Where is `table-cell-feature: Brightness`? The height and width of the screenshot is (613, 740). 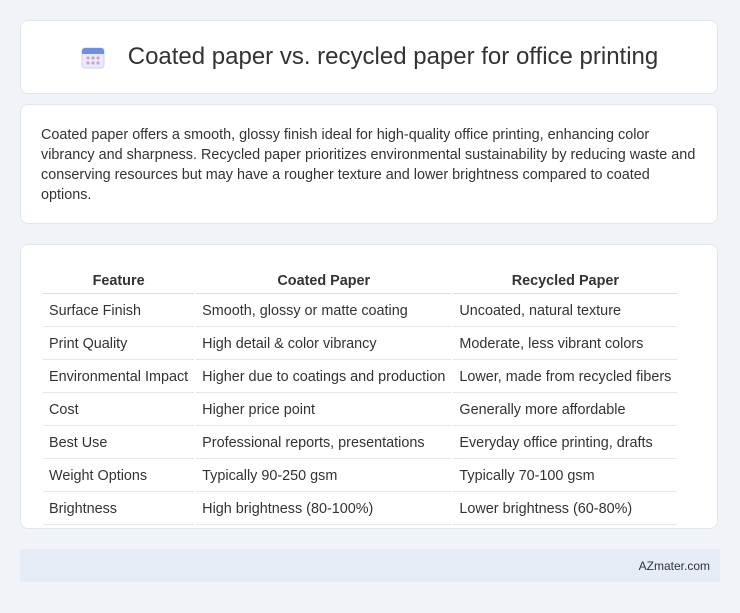
table-cell-feature: Brightness is located at coordinates (119, 509).